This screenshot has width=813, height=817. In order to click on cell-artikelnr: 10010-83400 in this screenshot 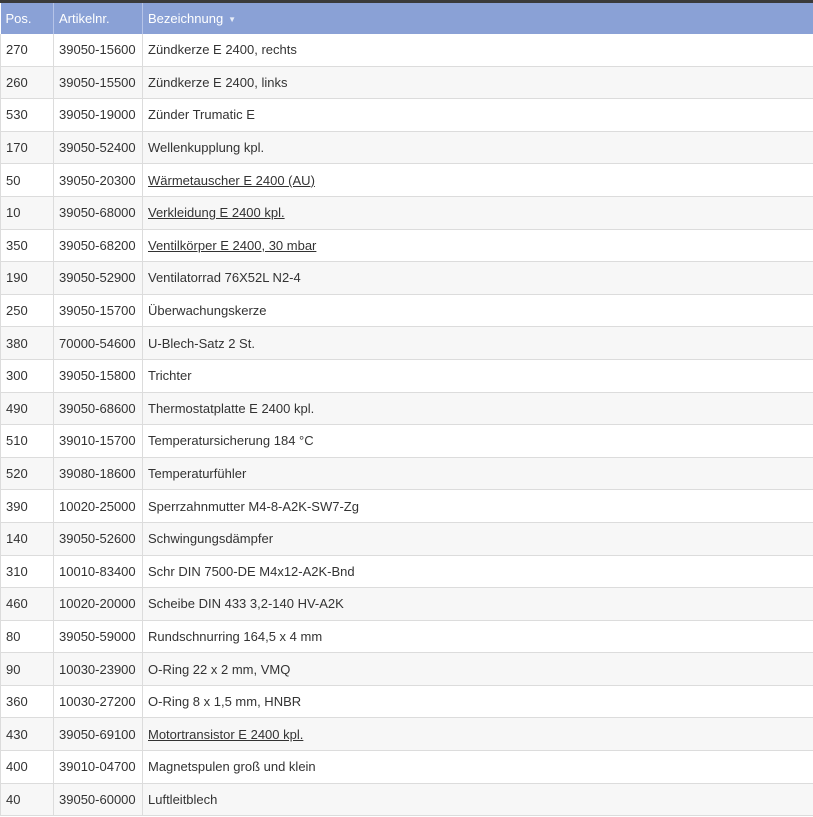, I will do `click(98, 572)`.